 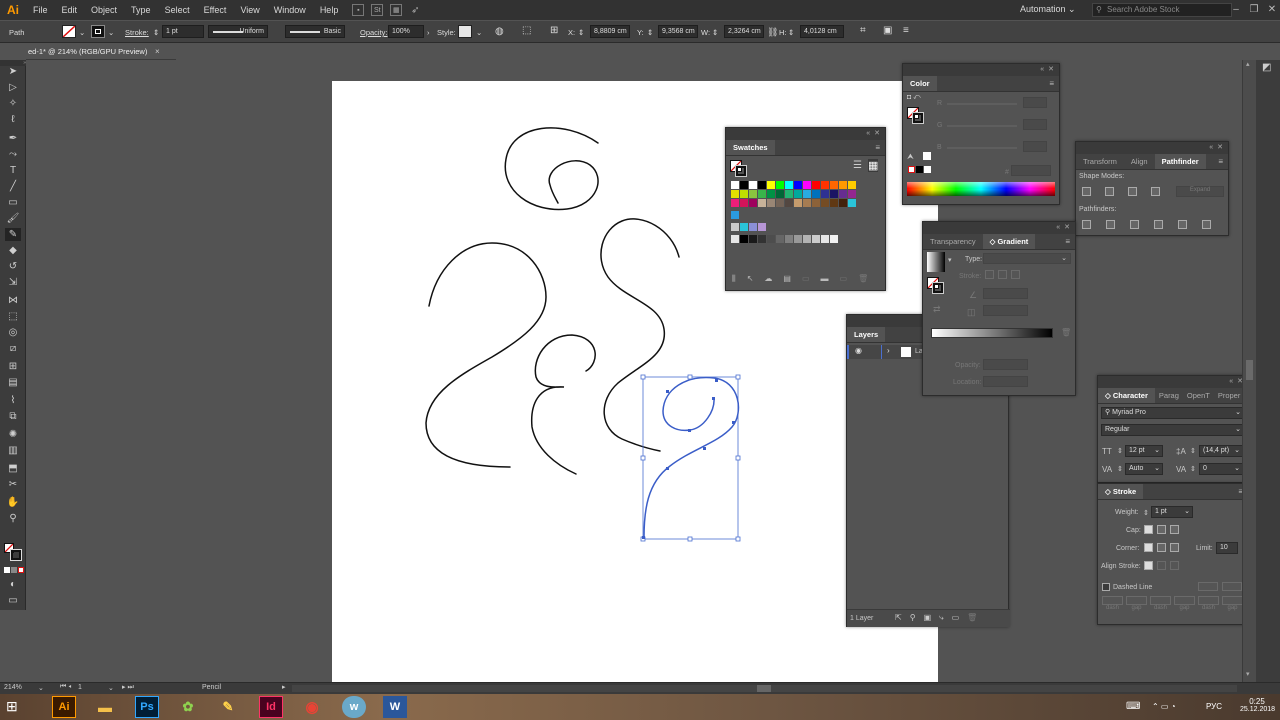 I want to click on align-dash-icon, so click(x=1232, y=586).